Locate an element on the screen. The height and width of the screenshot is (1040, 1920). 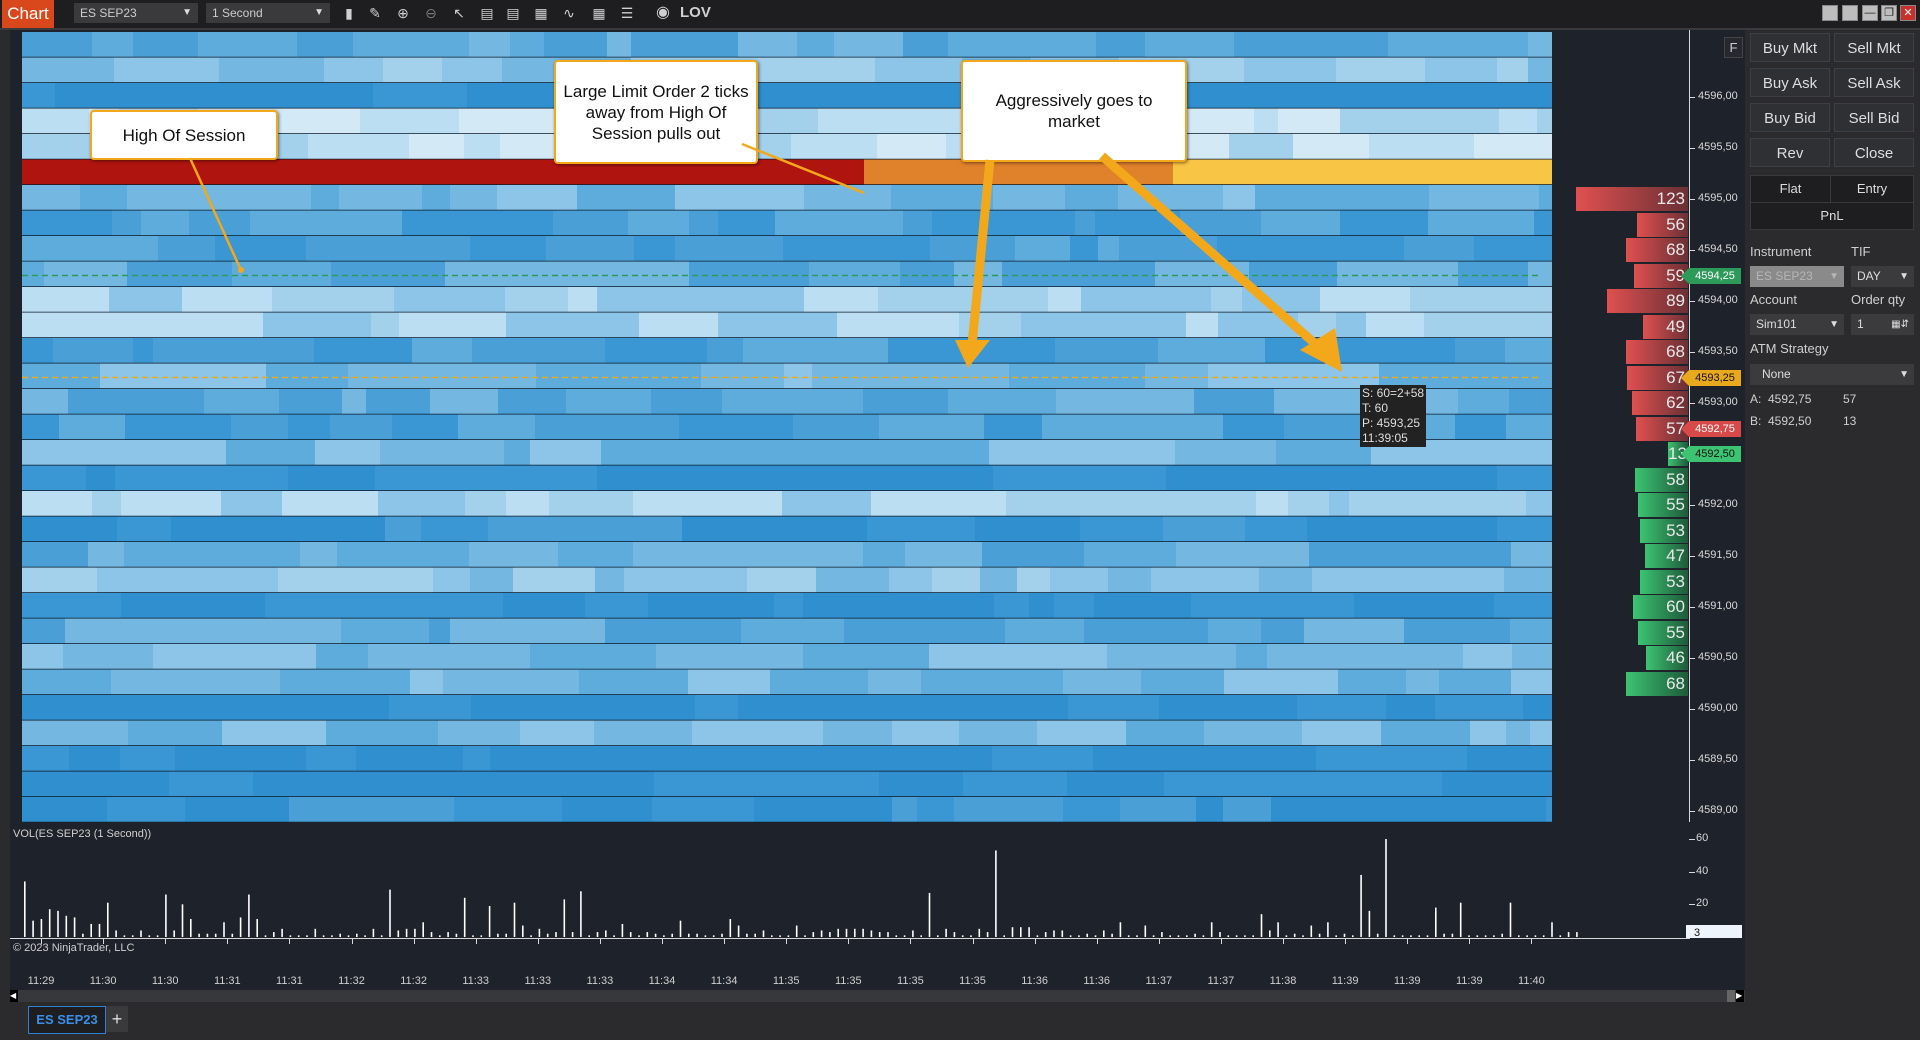
bid-size: 13 is located at coordinates (1850, 421).